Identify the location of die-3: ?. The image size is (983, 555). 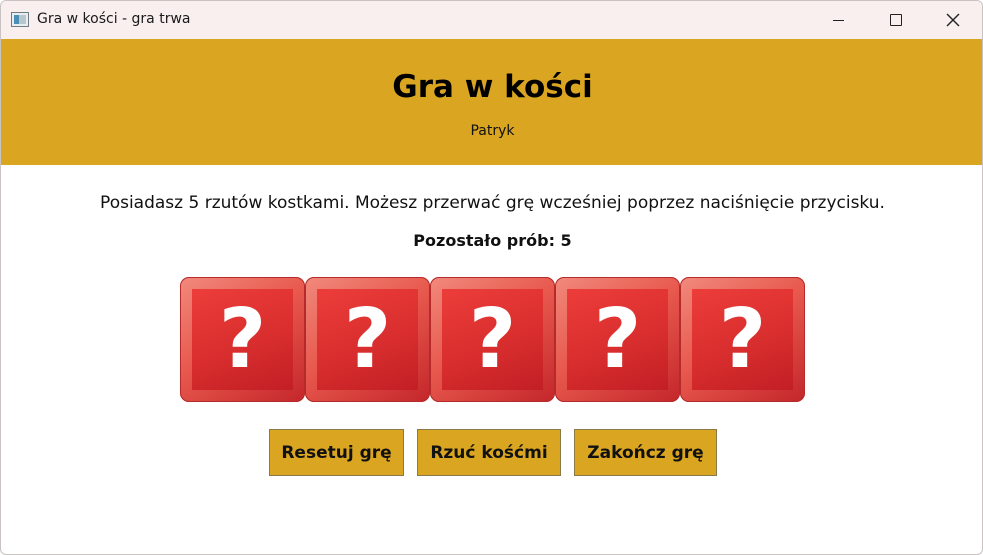
(492, 339).